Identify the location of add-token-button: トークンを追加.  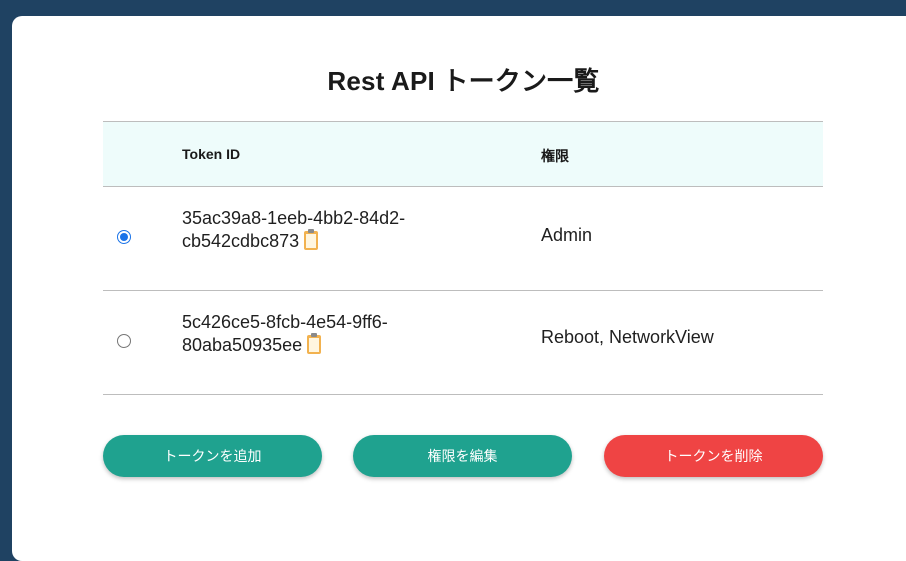
(212, 456).